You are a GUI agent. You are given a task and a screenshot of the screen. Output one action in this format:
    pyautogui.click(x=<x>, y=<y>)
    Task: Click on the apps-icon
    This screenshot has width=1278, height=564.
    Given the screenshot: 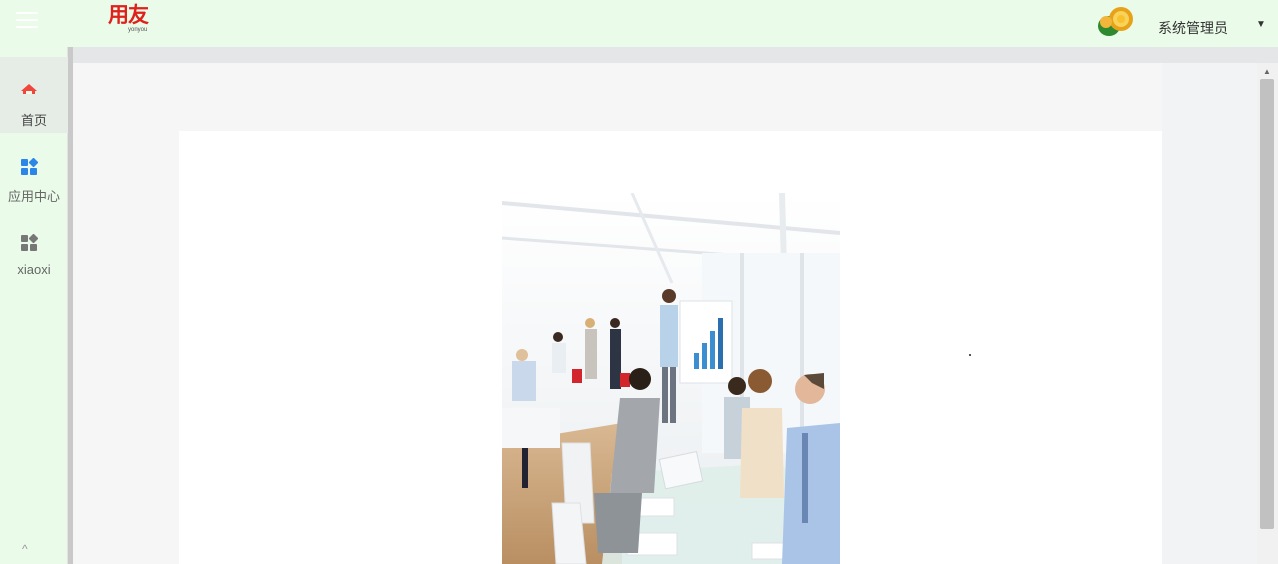 What is the action you would take?
    pyautogui.click(x=29, y=166)
    